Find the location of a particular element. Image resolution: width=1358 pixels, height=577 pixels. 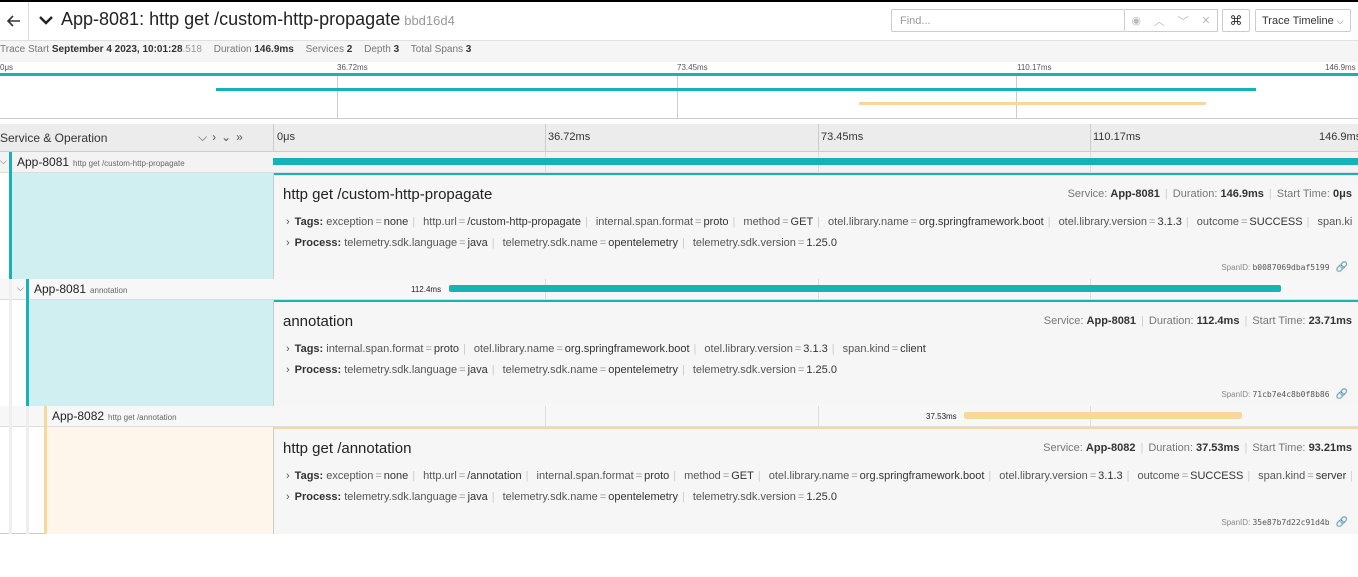

span-duration-value: 112.4ms is located at coordinates (1218, 321).